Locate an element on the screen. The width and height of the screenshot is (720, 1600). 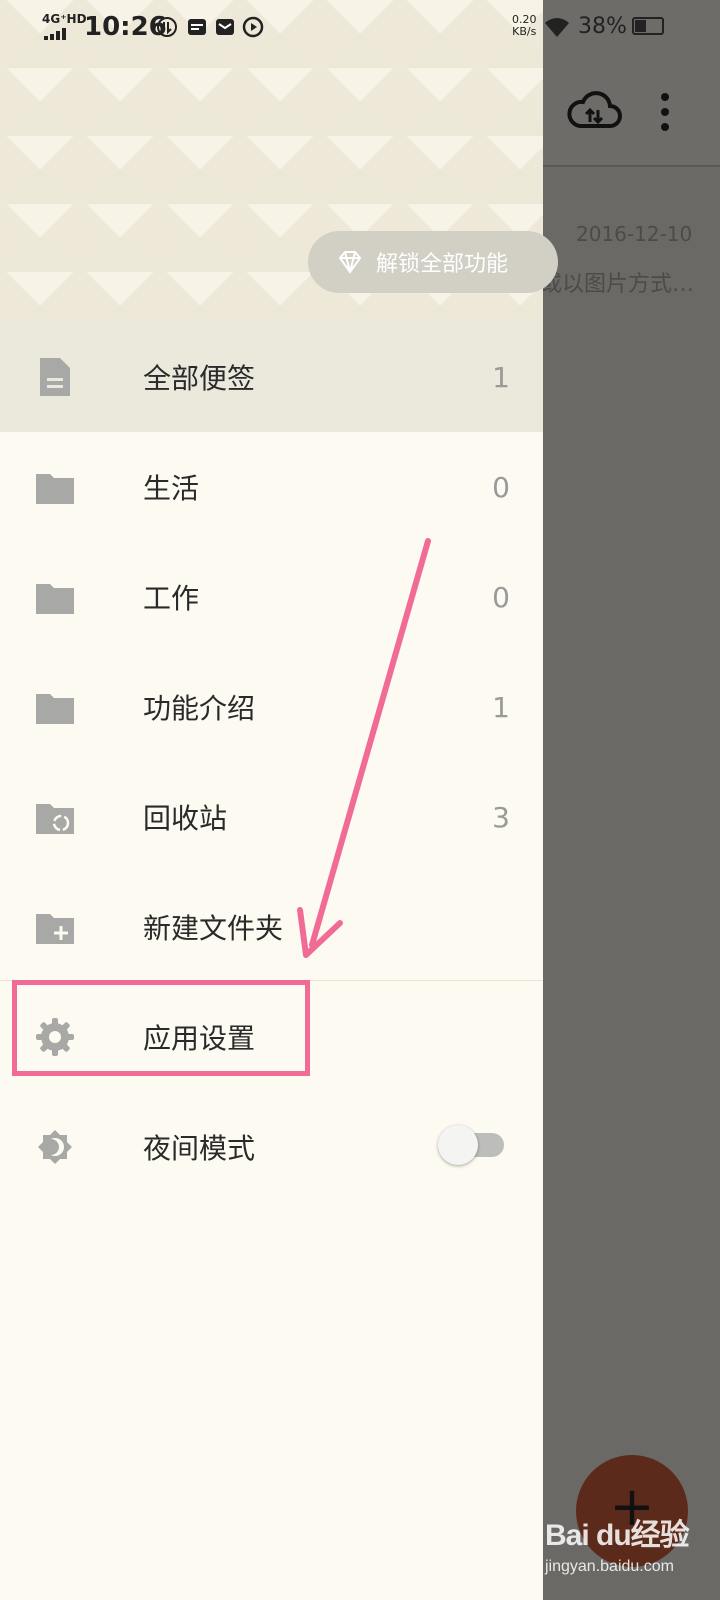
watermark-logo: Bai du经验 is located at coordinates (617, 1535).